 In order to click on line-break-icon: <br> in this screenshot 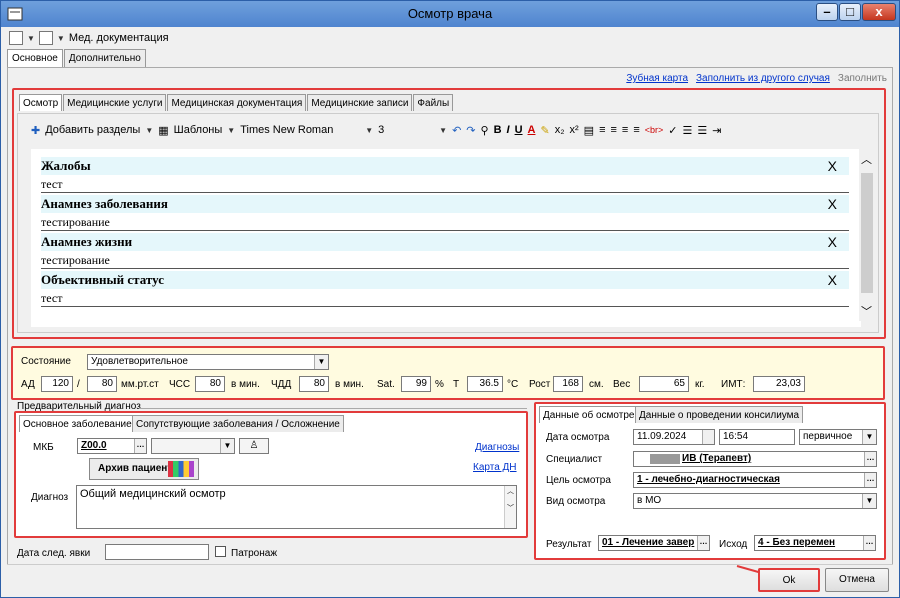, I will do `click(654, 130)`.